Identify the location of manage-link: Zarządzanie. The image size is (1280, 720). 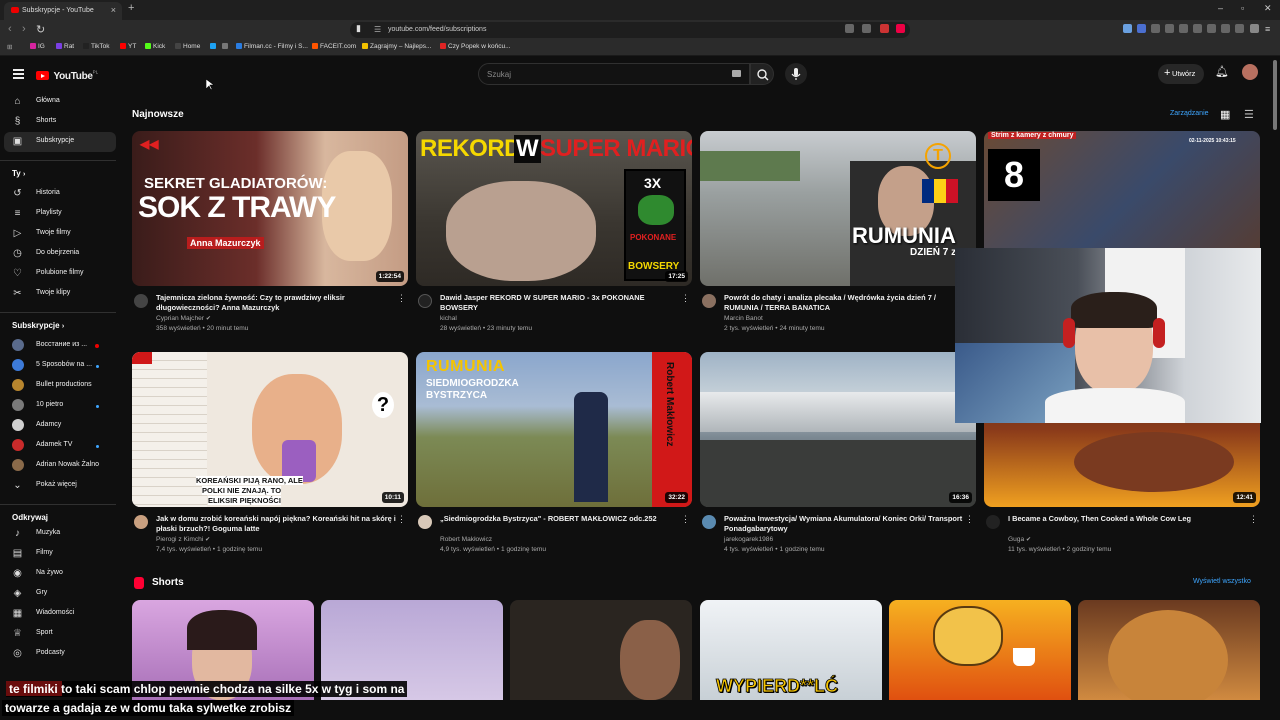
(1189, 113).